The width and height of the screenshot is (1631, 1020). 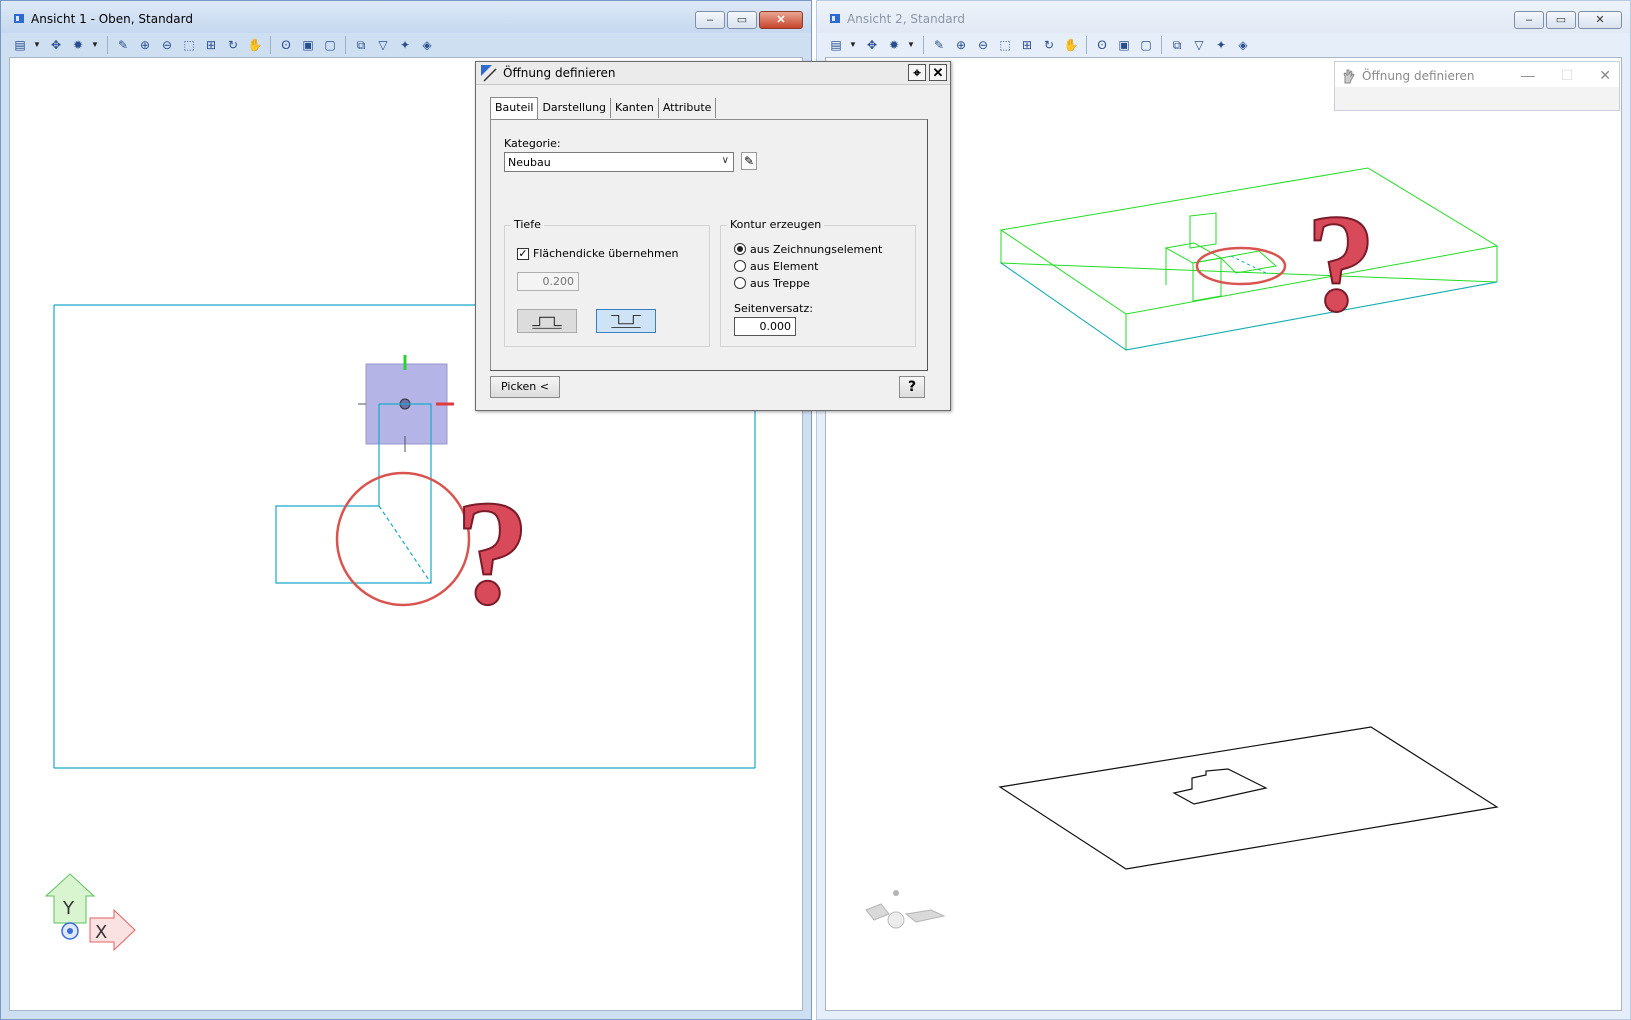 I want to click on title-bar: Ansicht 1 - Oben, Standard ‒ ▭ ✕, so click(x=406, y=17).